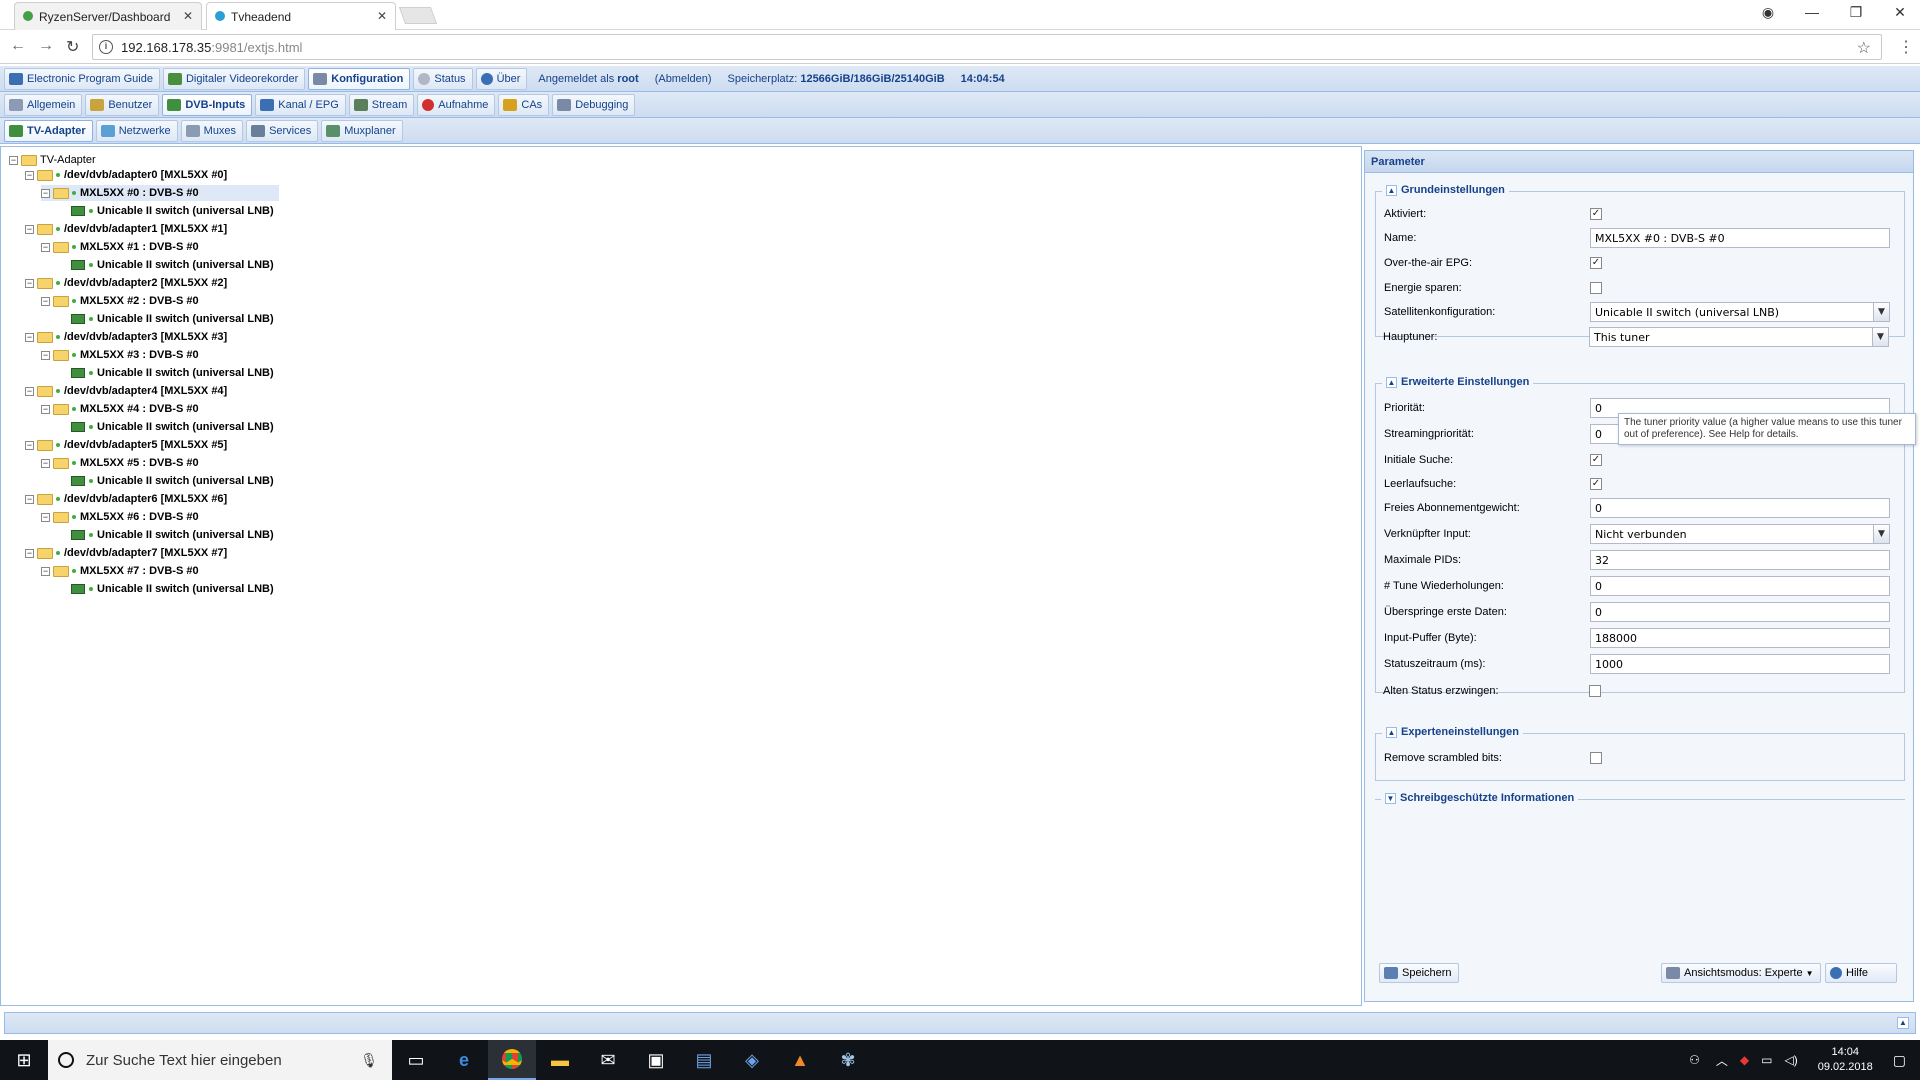 This screenshot has width=1920, height=1080. Describe the element at coordinates (418, 15) in the screenshot. I see `new-tab-button` at that location.